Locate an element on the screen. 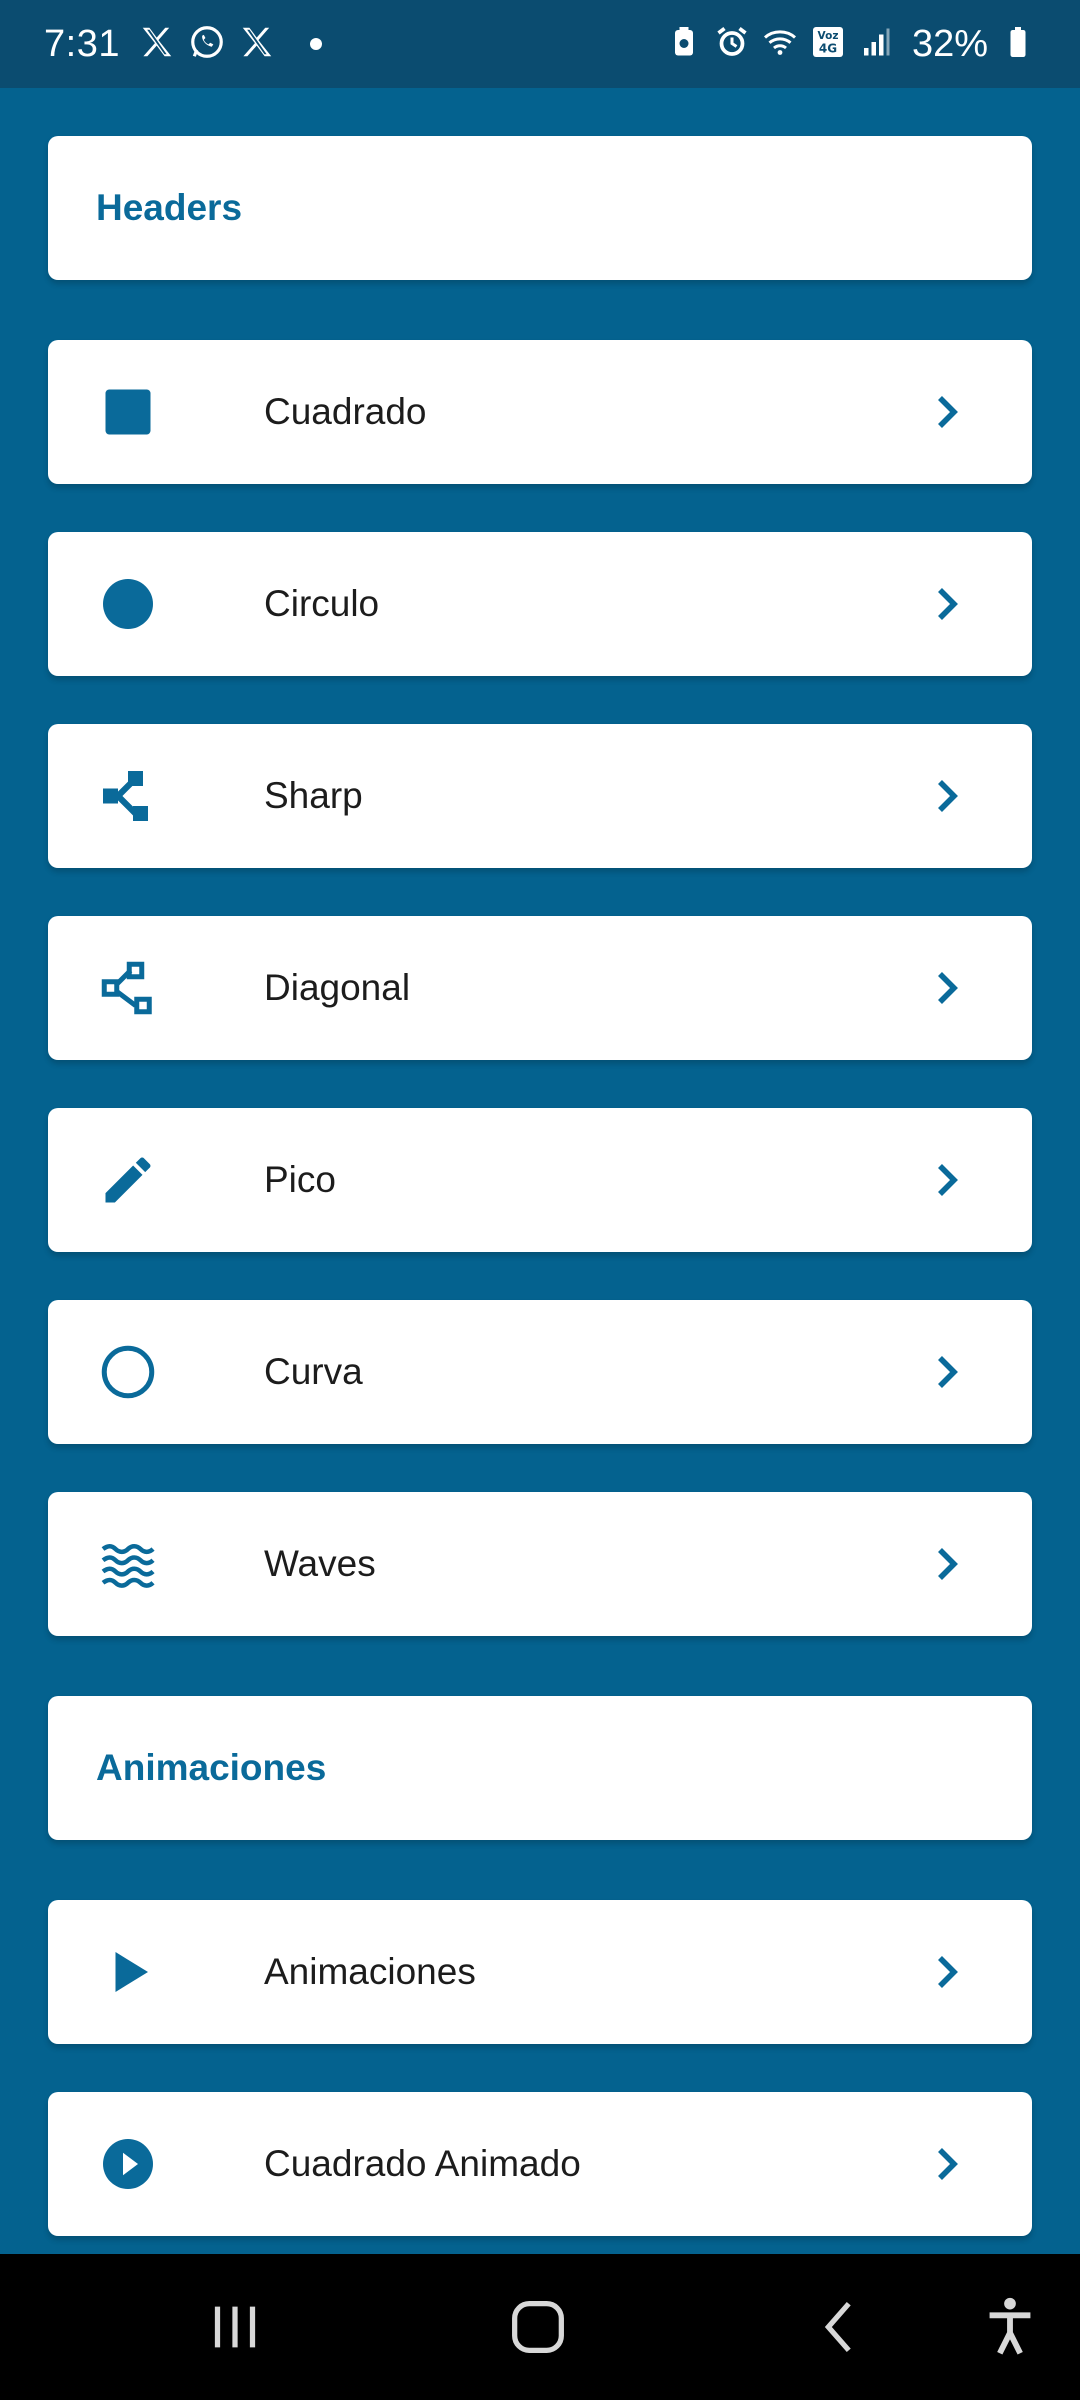 The image size is (1080, 2400). list-item-label: Circulo is located at coordinates (322, 603).